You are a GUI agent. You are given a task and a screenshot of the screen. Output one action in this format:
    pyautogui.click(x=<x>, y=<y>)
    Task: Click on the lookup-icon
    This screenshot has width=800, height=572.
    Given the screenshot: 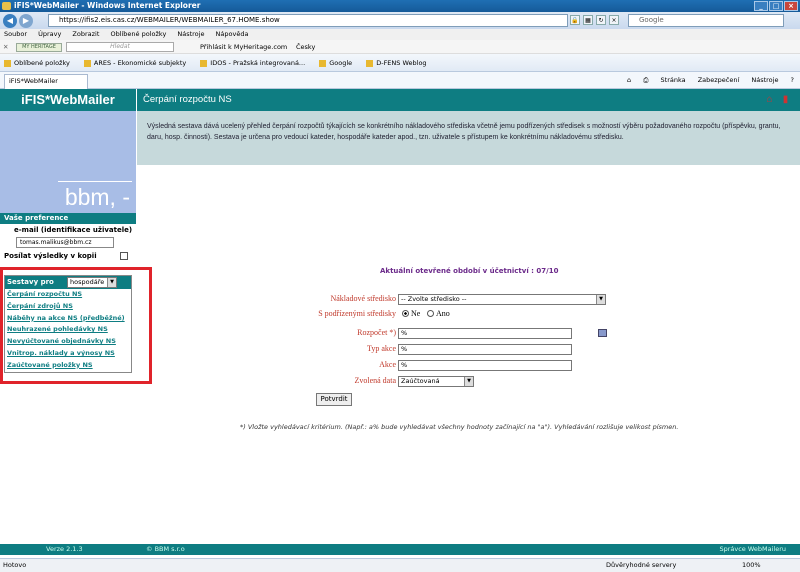 What is the action you would take?
    pyautogui.click(x=602, y=333)
    